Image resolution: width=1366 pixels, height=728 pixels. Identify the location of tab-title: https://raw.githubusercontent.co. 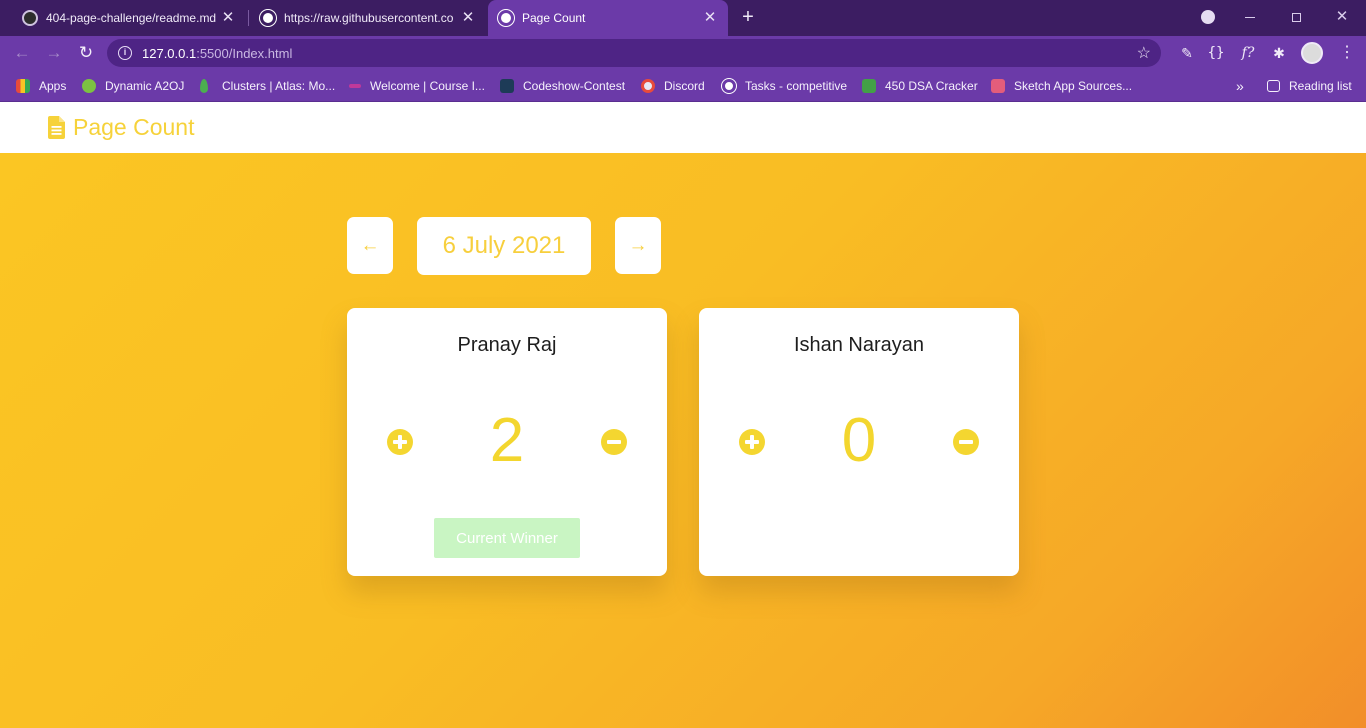
(369, 18).